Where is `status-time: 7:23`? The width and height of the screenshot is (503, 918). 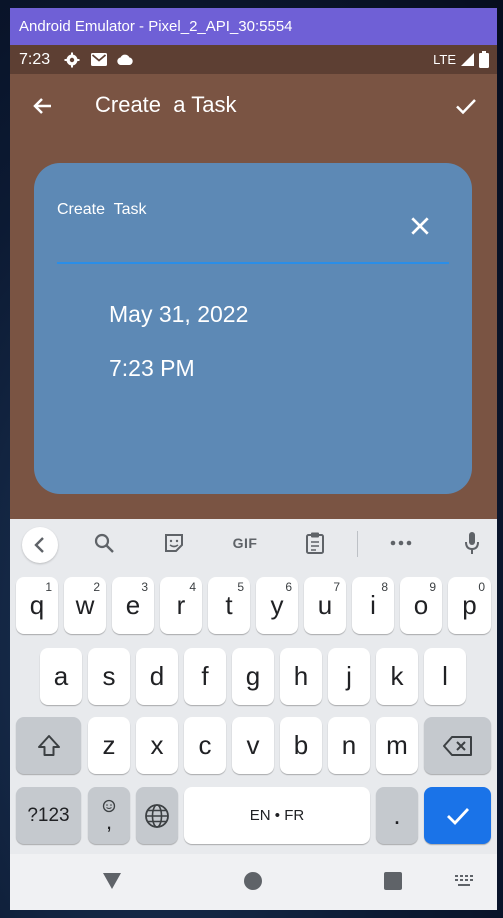 status-time: 7:23 is located at coordinates (35, 59).